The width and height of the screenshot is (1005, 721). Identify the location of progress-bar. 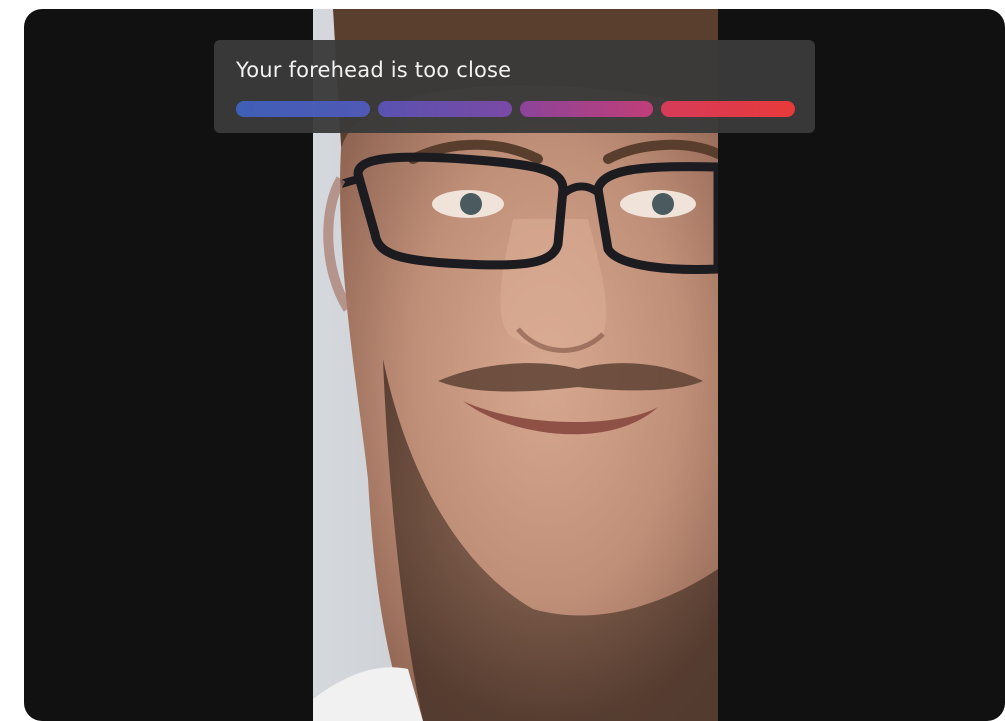
(515, 109).